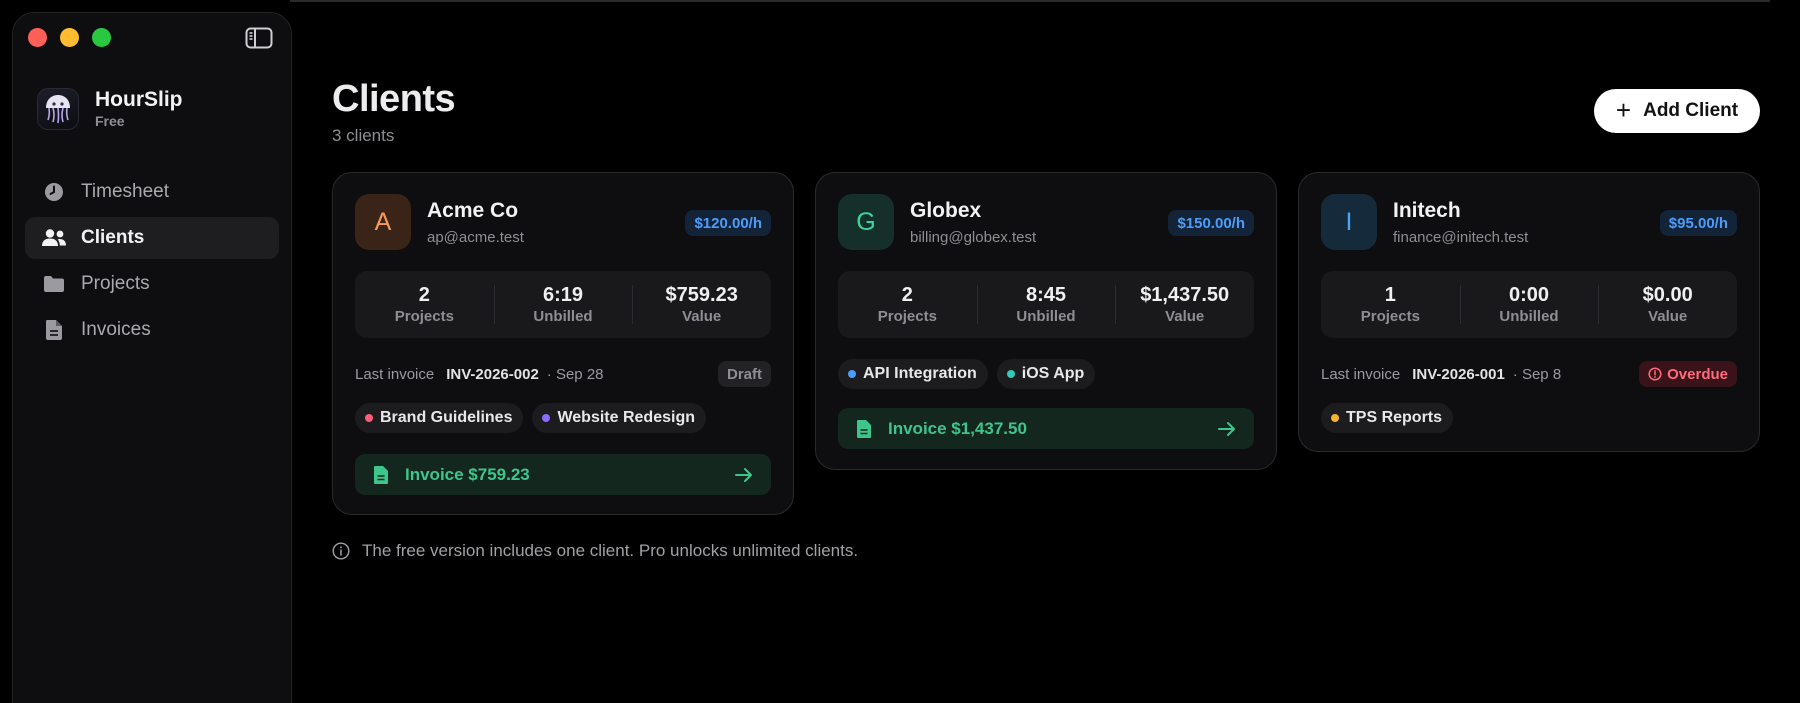 This screenshot has width=1800, height=703. Describe the element at coordinates (1394, 417) in the screenshot. I see `project-tag-label: TPS Reports` at that location.